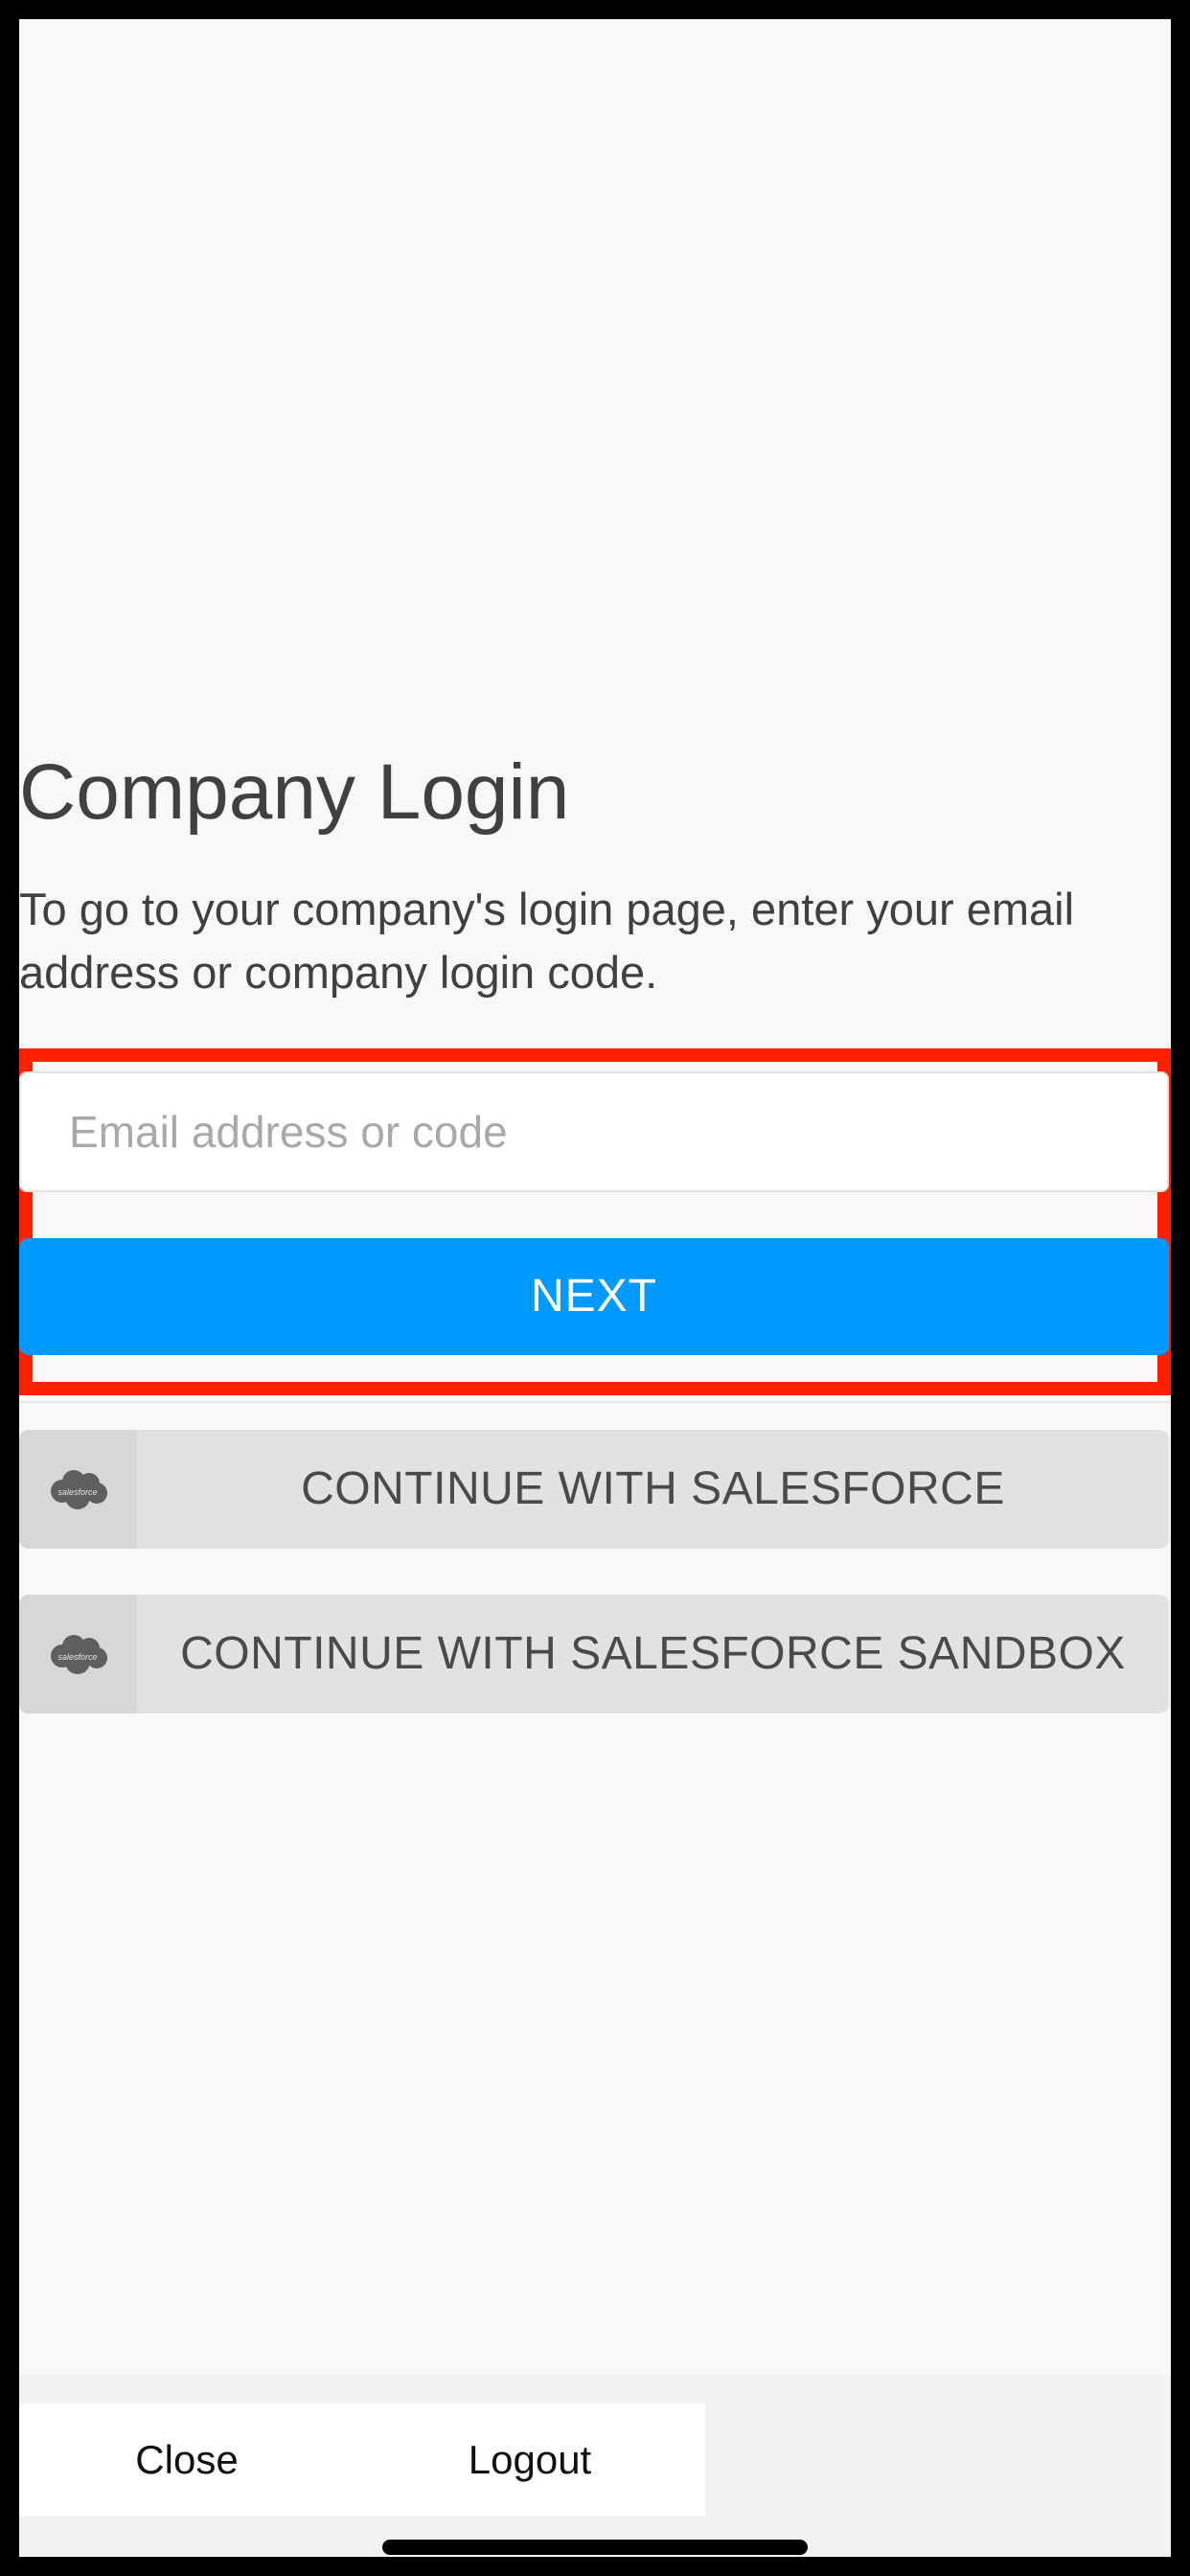 The height and width of the screenshot is (2576, 1190). I want to click on page-title: Company Login, so click(295, 792).